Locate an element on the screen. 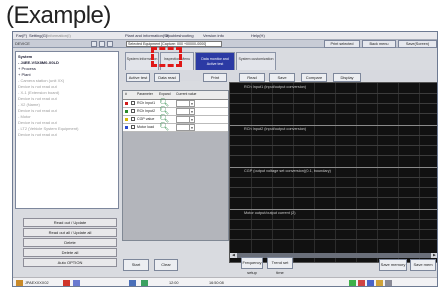 The height and width of the screenshot is (291, 445). save-button: Save is located at coordinates (282, 77).